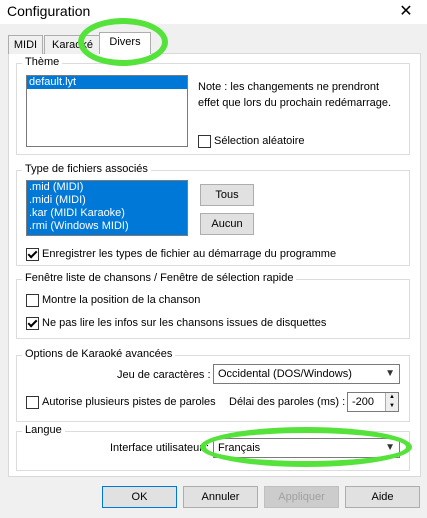 The height and width of the screenshot is (518, 427). Describe the element at coordinates (107, 111) in the screenshot. I see `theme-list: default.lyt` at that location.